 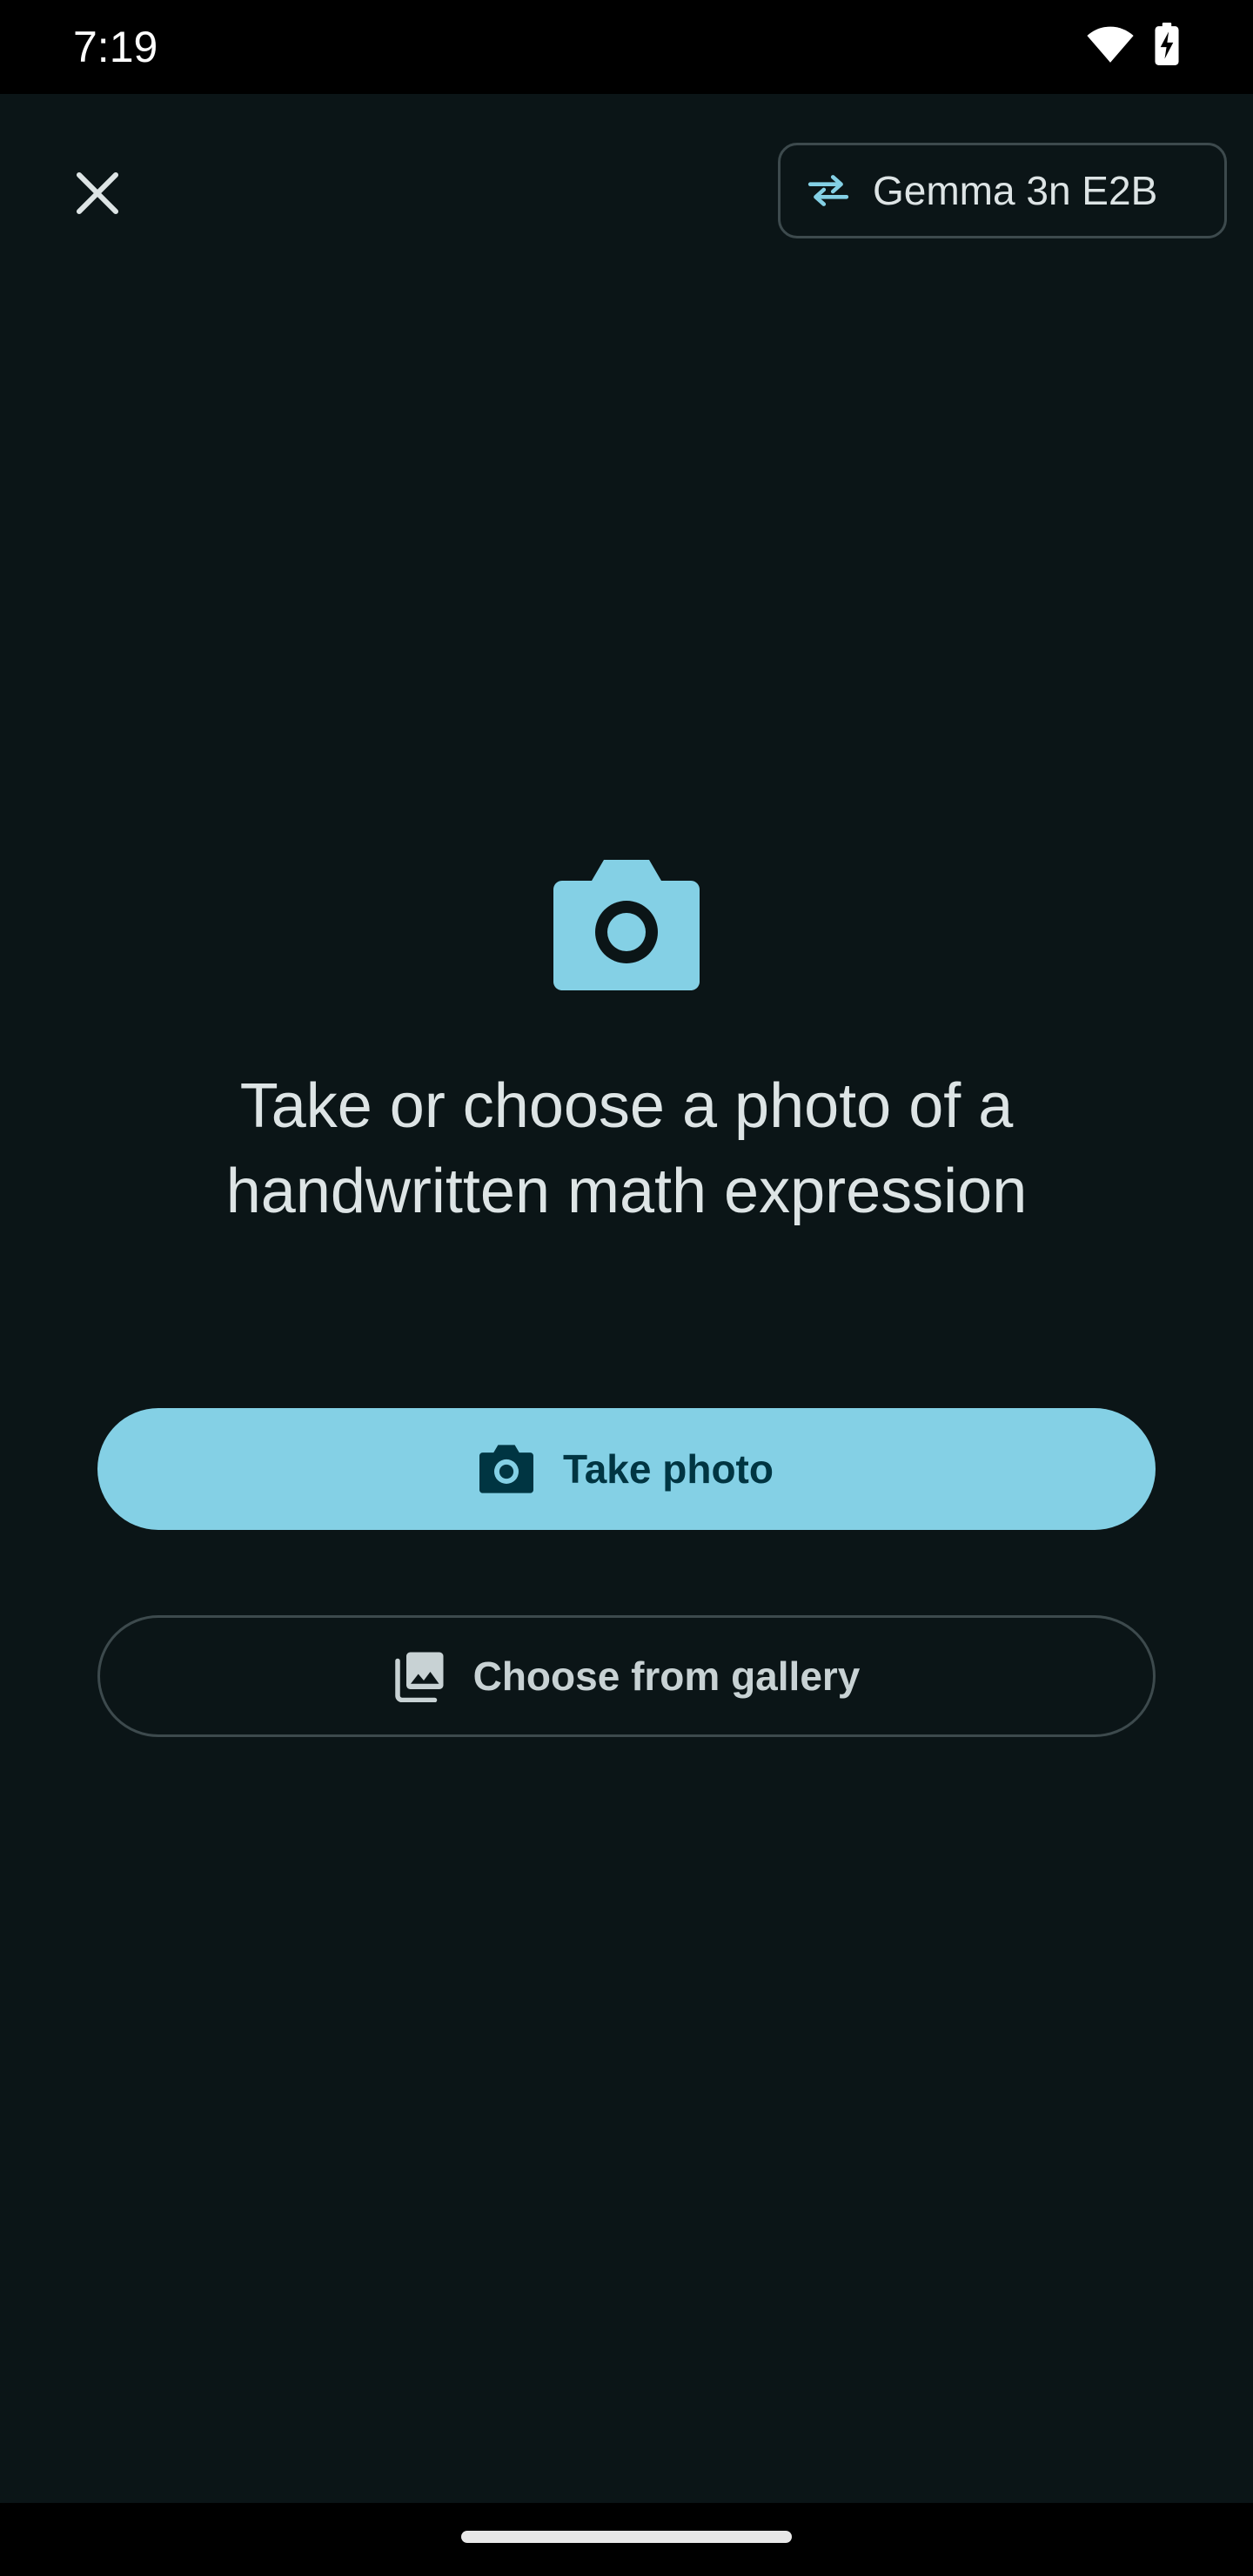 What do you see at coordinates (1110, 44) in the screenshot?
I see `wifi-icon` at bounding box center [1110, 44].